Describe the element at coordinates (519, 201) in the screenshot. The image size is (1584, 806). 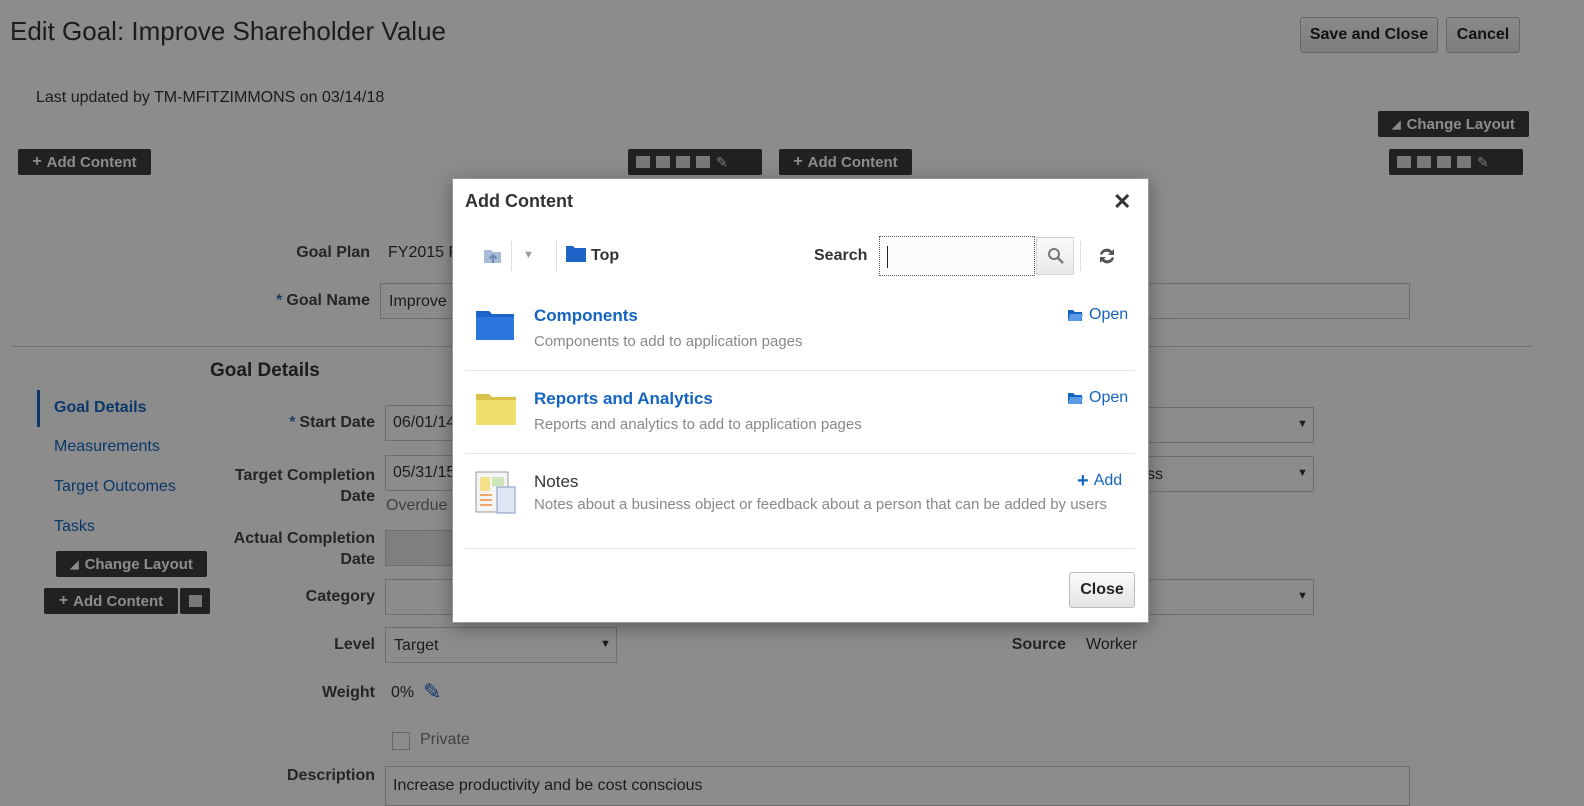
I see `dialog-title: Add Content` at that location.